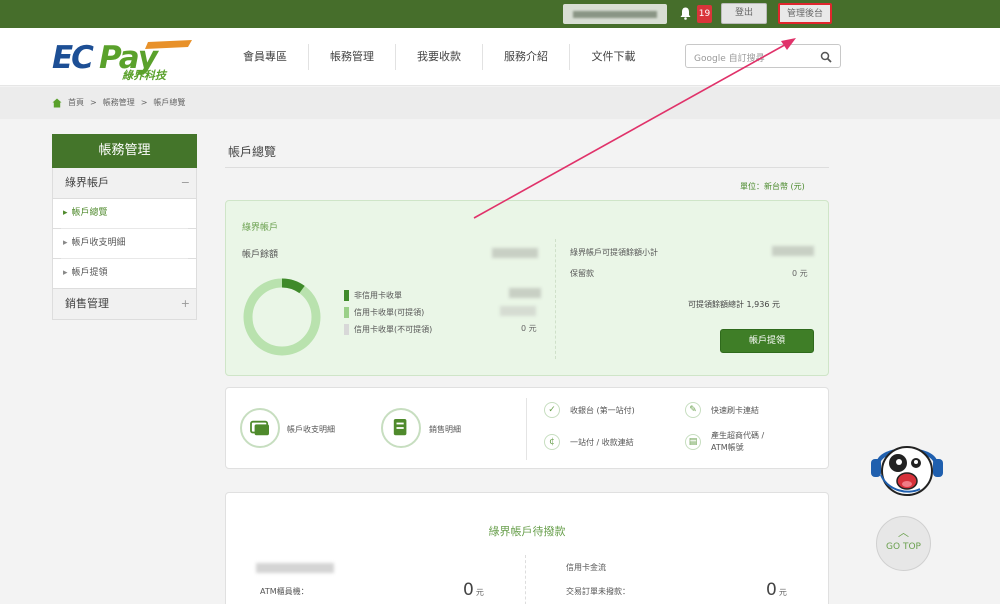  Describe the element at coordinates (265, 57) in the screenshot. I see `nav-member: 會員專區` at that location.